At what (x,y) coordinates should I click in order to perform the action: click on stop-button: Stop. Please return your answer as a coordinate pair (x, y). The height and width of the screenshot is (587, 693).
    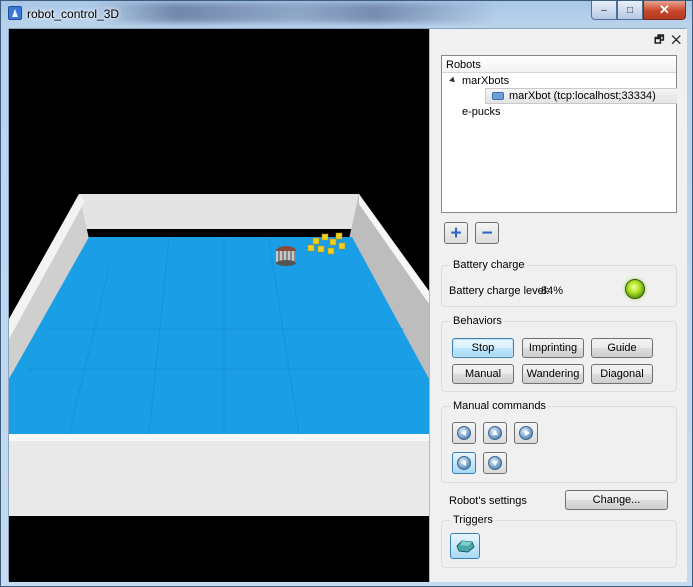
    Looking at the image, I should click on (483, 348).